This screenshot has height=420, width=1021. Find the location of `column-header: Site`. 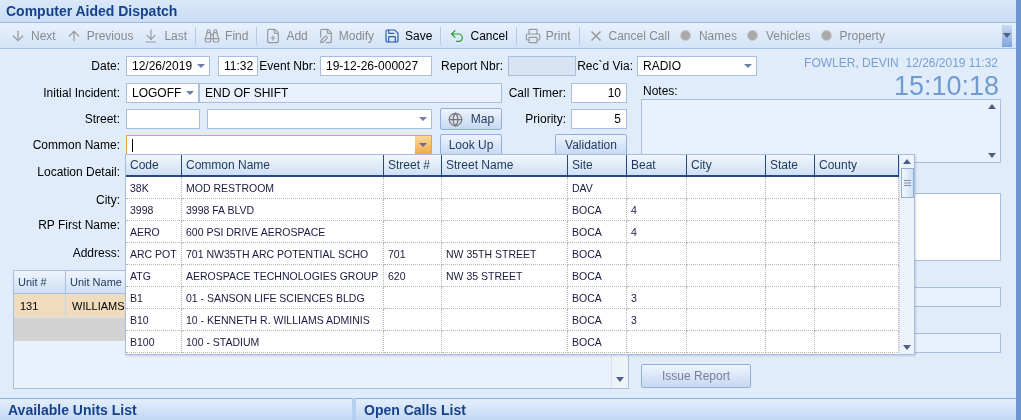

column-header: Site is located at coordinates (597, 166).